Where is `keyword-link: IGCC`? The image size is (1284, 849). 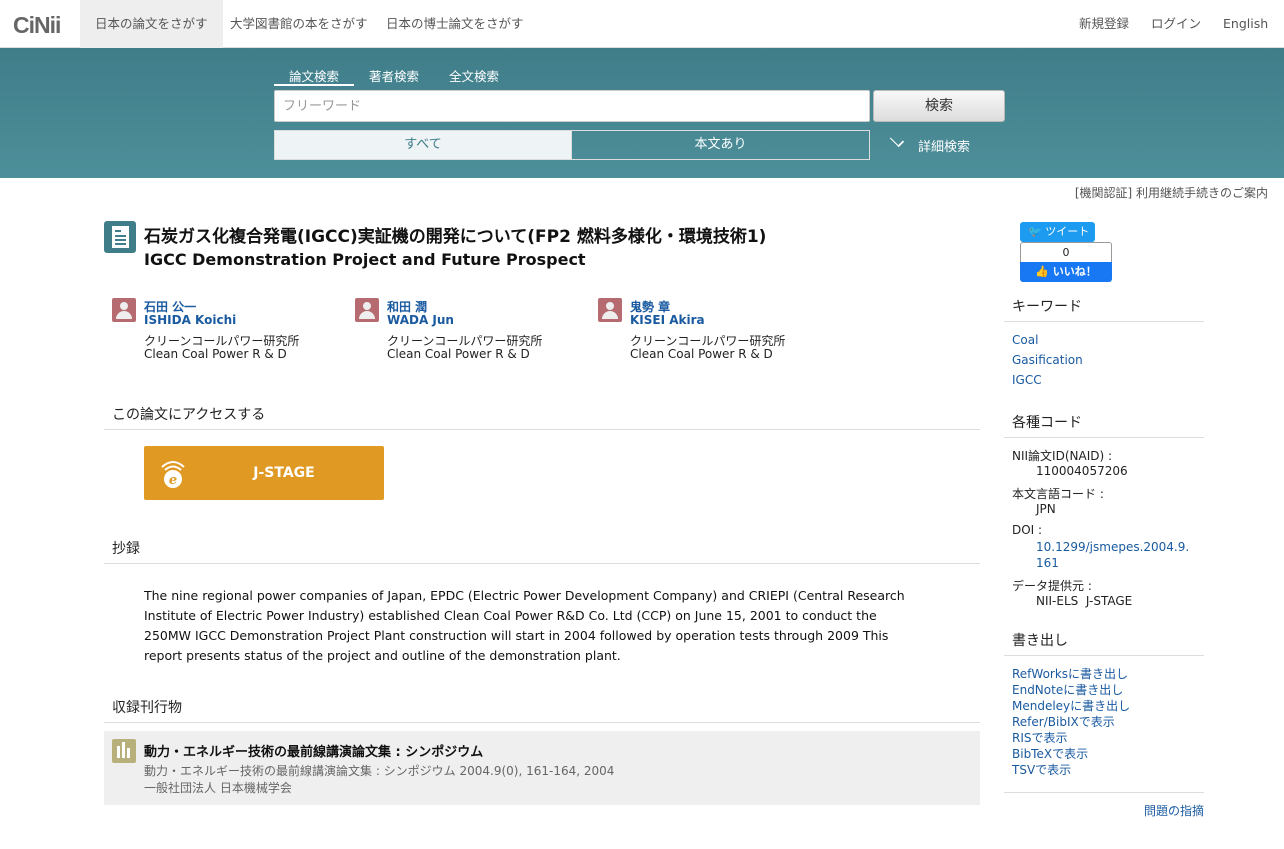
keyword-link: IGCC is located at coordinates (1027, 380).